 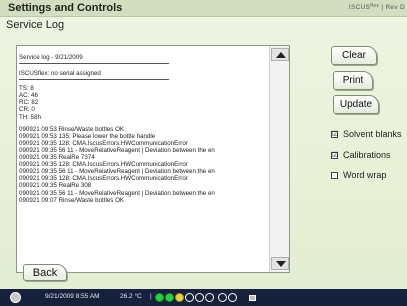 What do you see at coordinates (279, 159) in the screenshot?
I see `log-scrollbar` at bounding box center [279, 159].